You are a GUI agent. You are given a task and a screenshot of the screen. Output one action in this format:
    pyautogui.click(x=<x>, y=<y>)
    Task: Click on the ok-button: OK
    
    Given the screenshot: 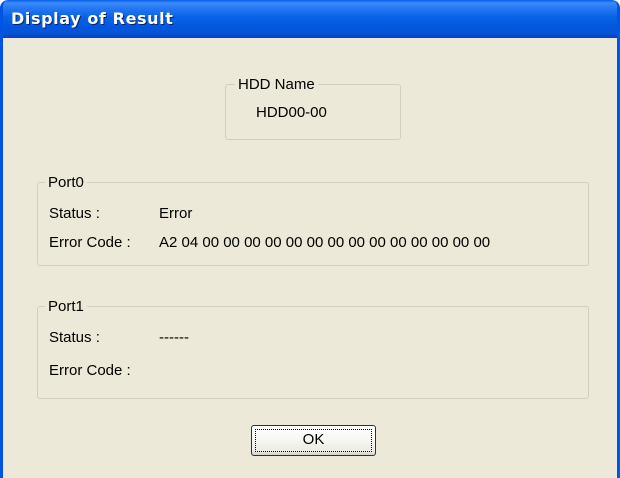 What is the action you would take?
    pyautogui.click(x=313, y=440)
    